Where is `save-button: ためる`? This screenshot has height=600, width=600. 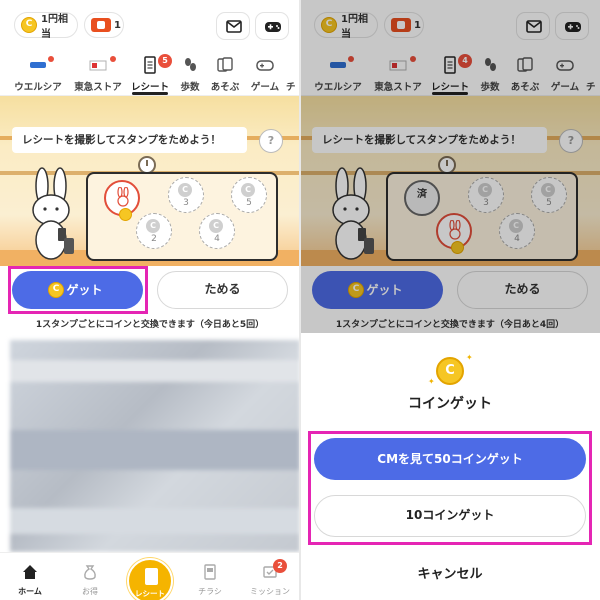 save-button: ためる is located at coordinates (222, 290).